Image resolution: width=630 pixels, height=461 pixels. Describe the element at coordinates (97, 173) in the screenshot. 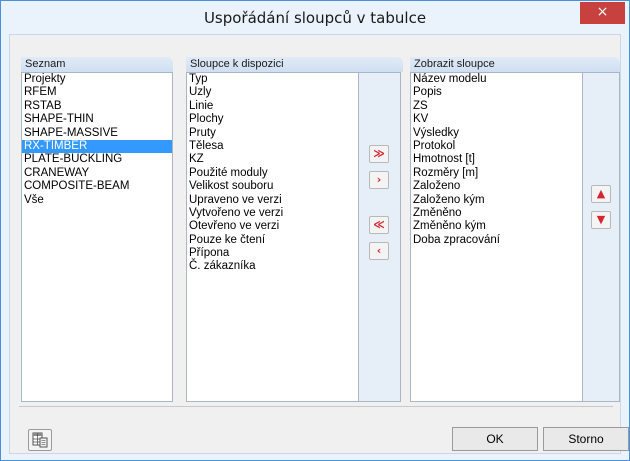

I see `seznam-list-item: CRANEWAY` at that location.